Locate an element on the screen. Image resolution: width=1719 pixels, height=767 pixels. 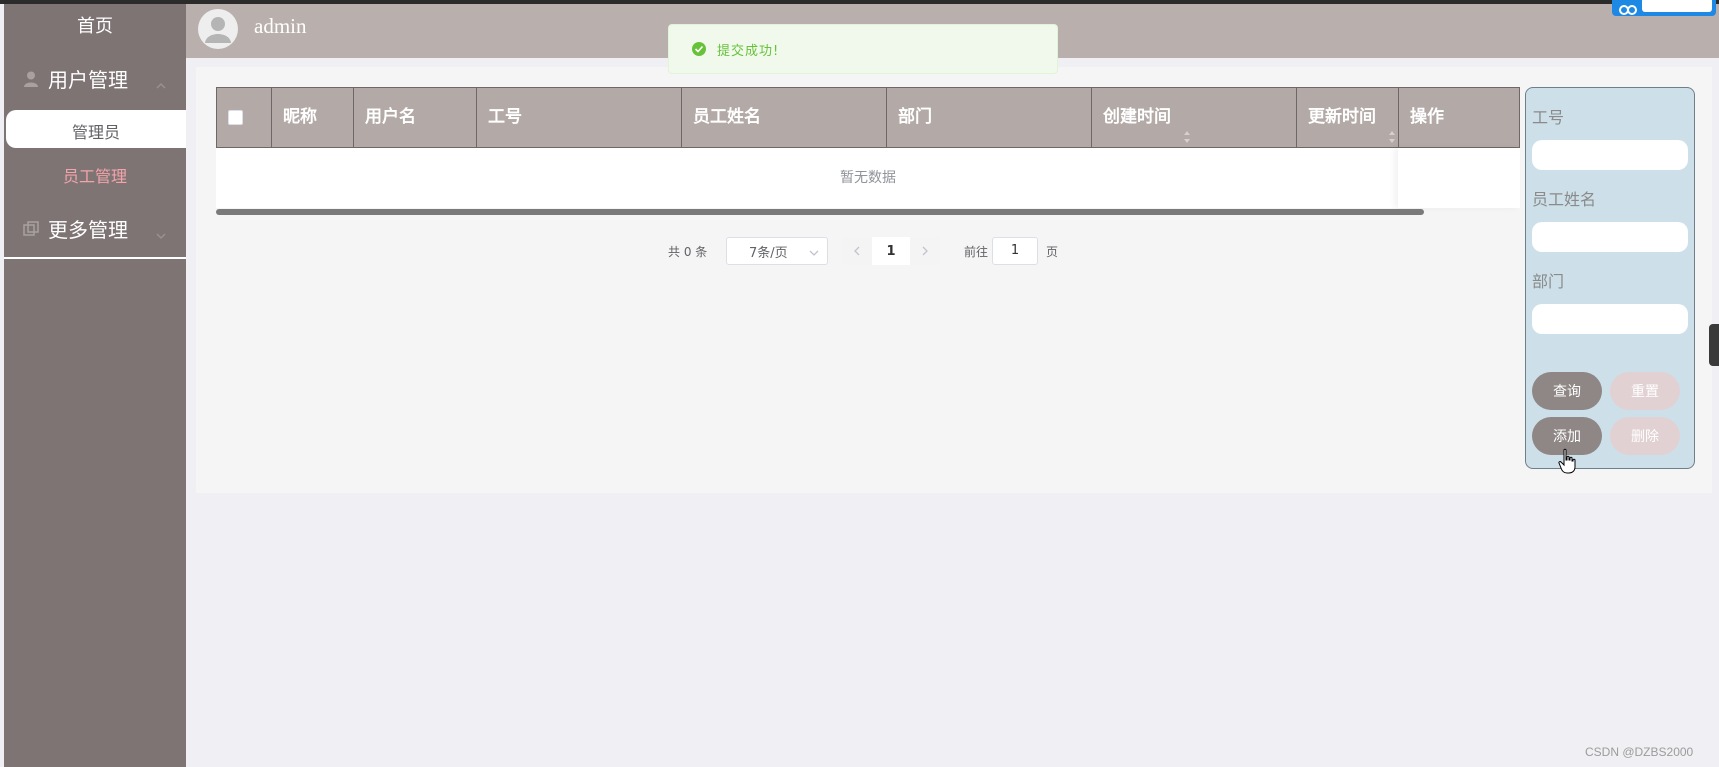
sidebar-item-home: 首页 is located at coordinates (95, 27).